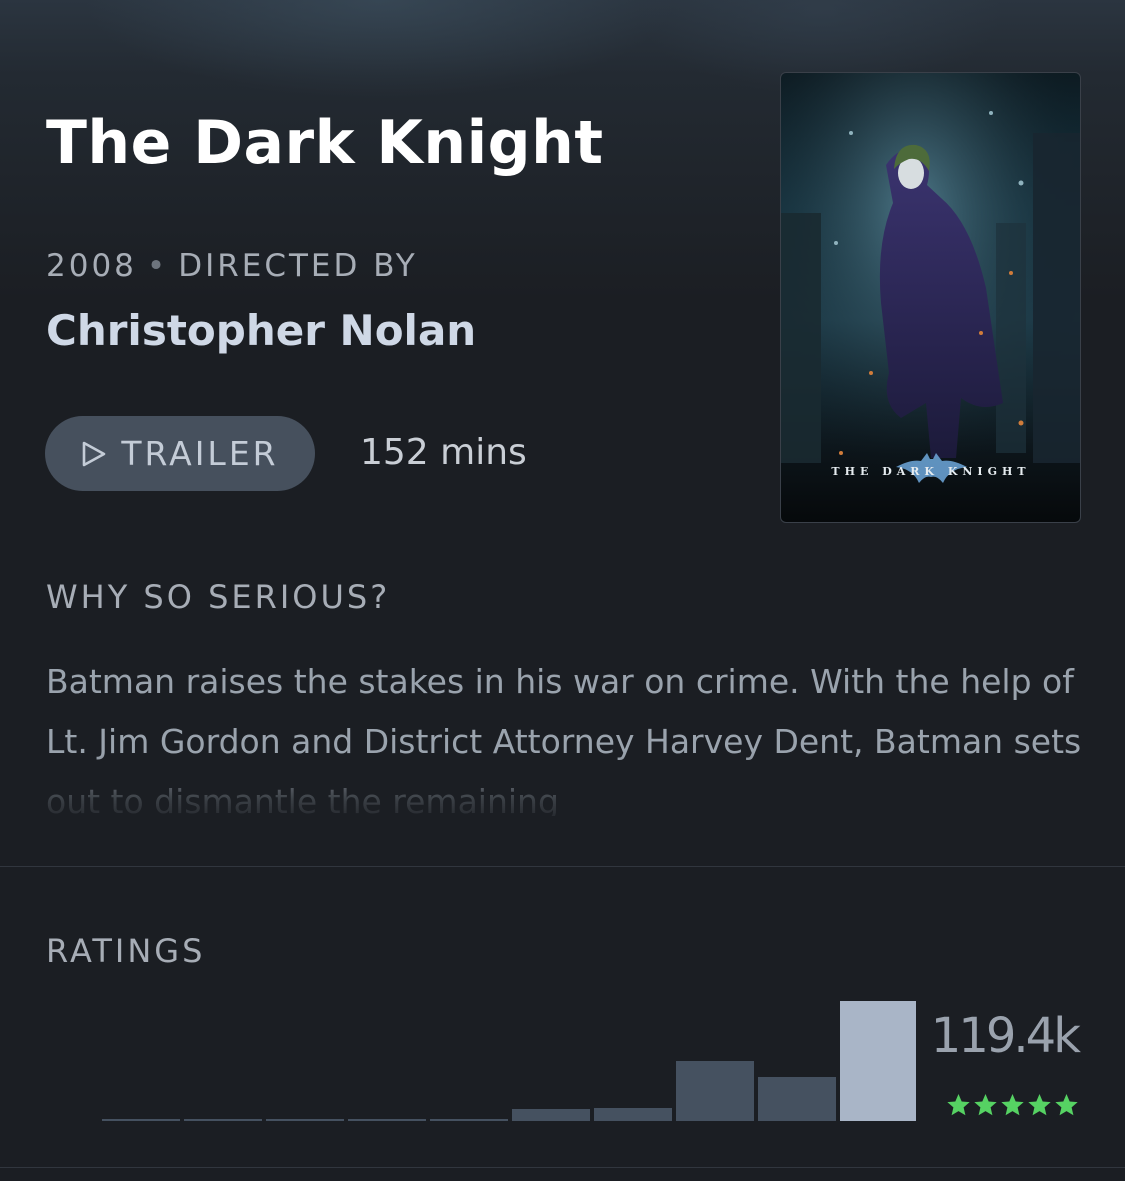 This screenshot has height=1181, width=1125. I want to click on film-poster: THE DARK KNIGHT, so click(930, 297).